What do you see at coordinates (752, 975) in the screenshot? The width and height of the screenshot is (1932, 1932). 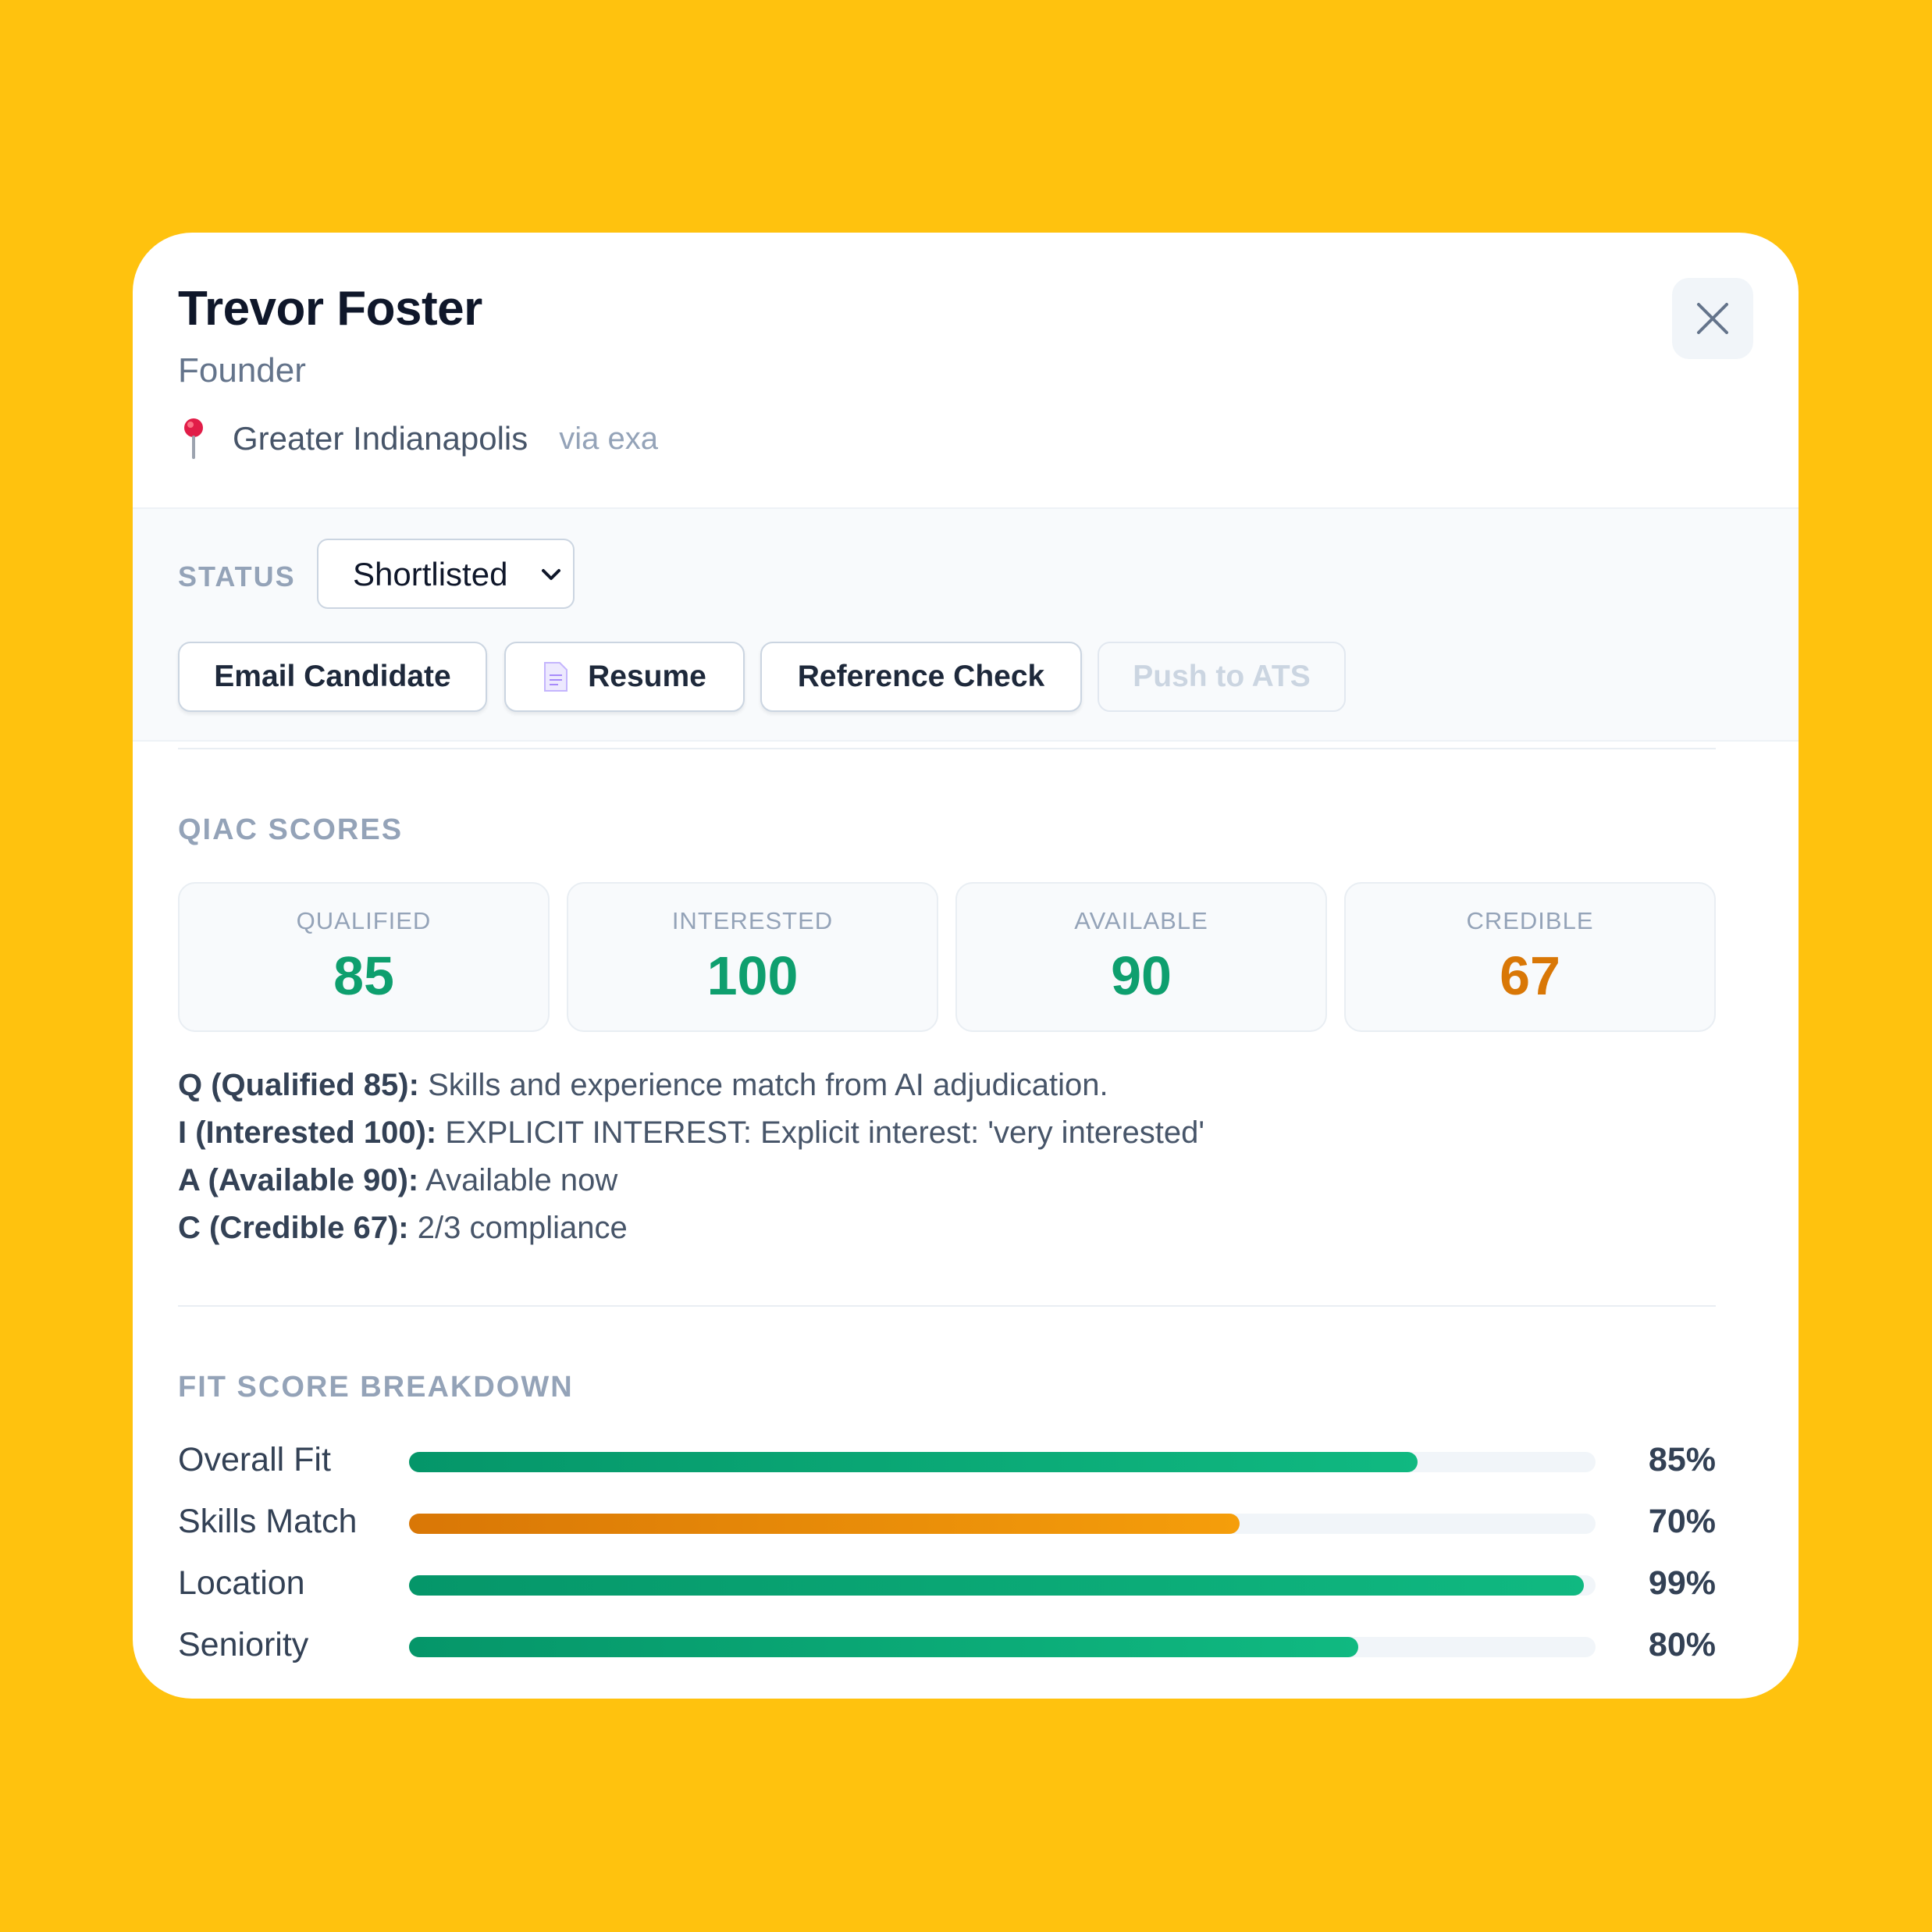 I see `score-card-value: 100` at bounding box center [752, 975].